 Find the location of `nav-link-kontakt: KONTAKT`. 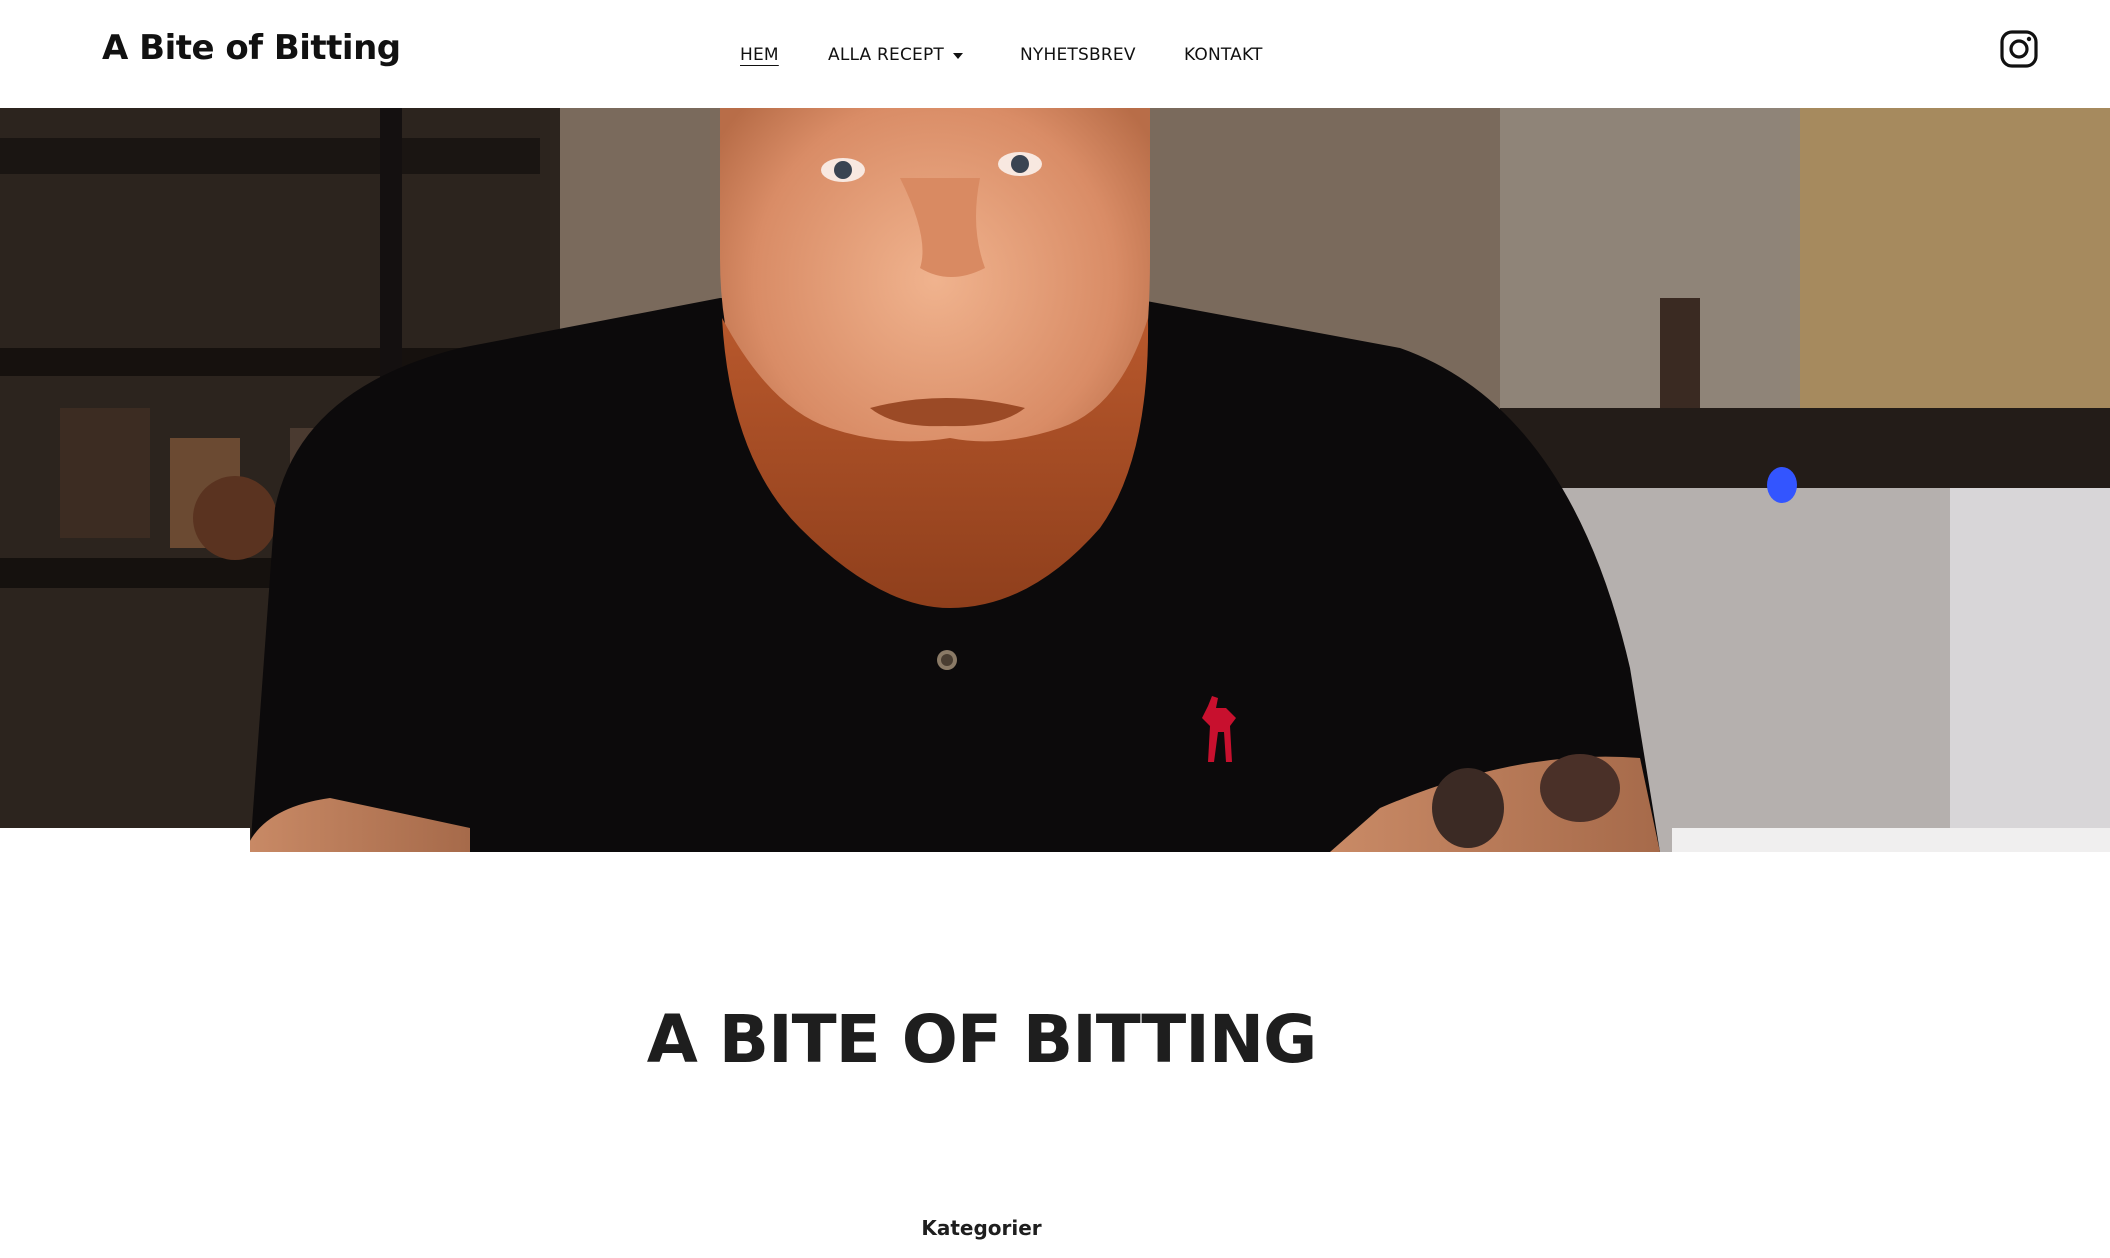

nav-link-kontakt: KONTAKT is located at coordinates (1223, 55).